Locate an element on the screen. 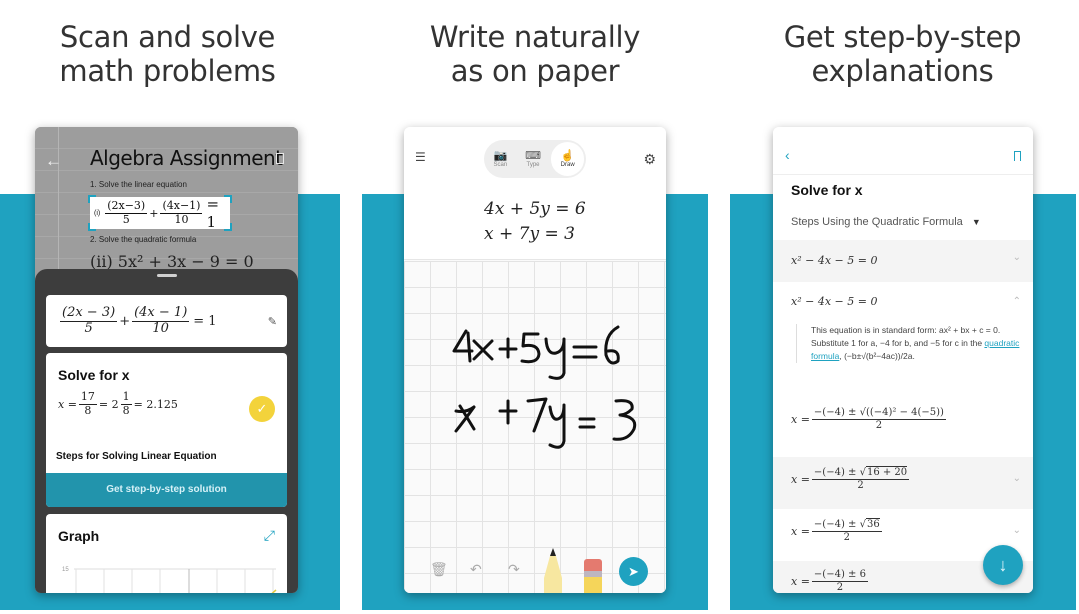 The image size is (1079, 614). plot-line is located at coordinates (274, 591).